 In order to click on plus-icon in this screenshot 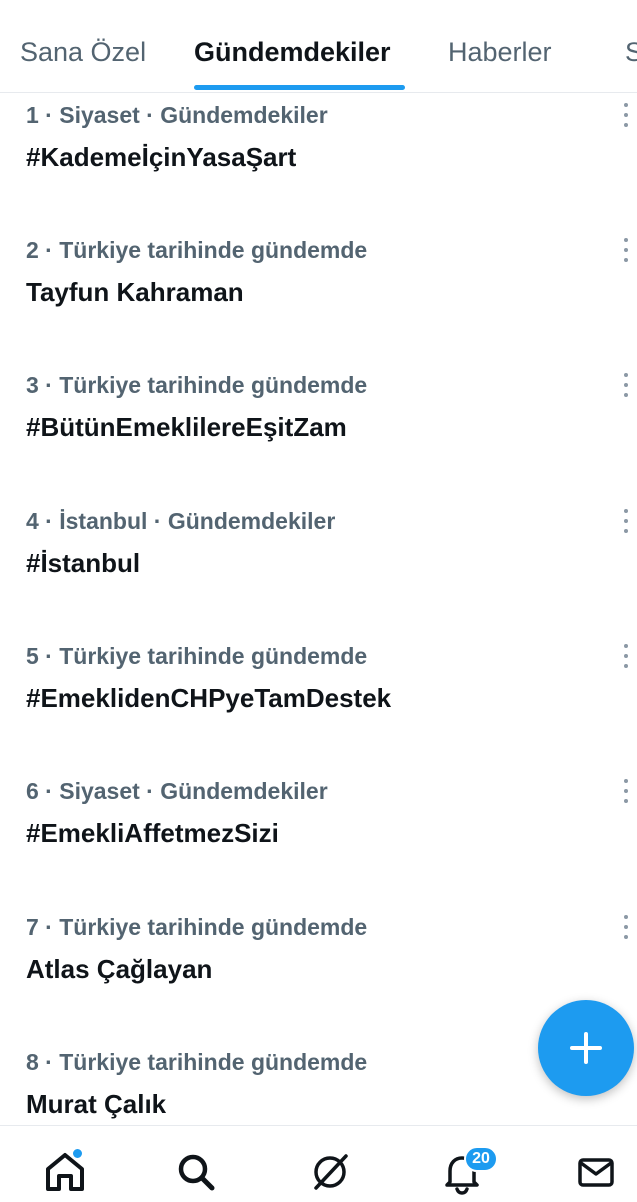, I will do `click(586, 1048)`.